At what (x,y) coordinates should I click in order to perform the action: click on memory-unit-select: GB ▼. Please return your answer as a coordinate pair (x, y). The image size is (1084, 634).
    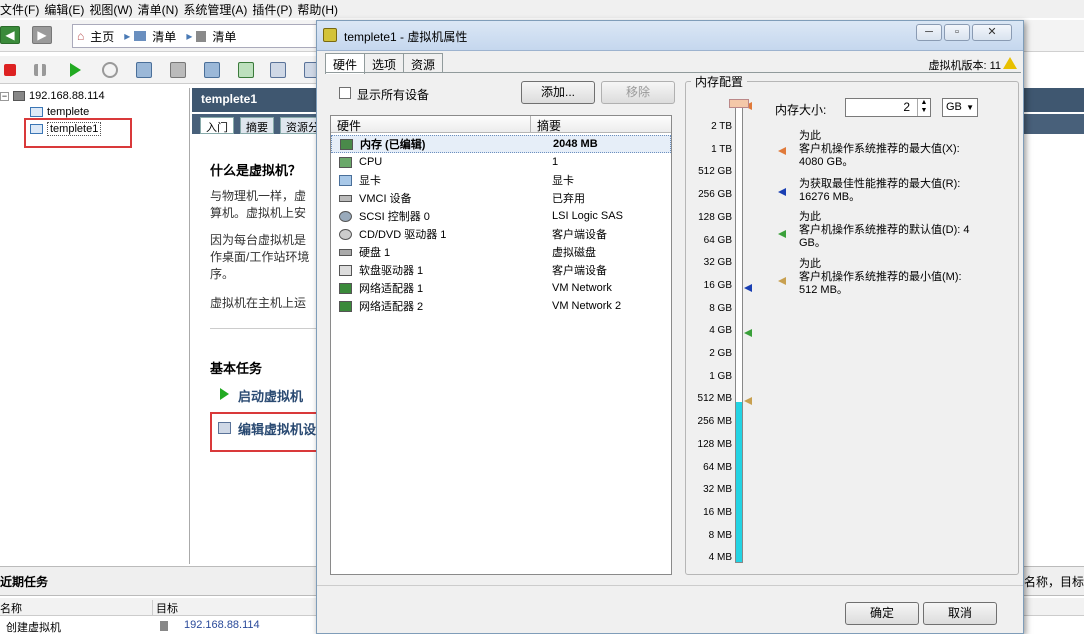
    Looking at the image, I should click on (960, 107).